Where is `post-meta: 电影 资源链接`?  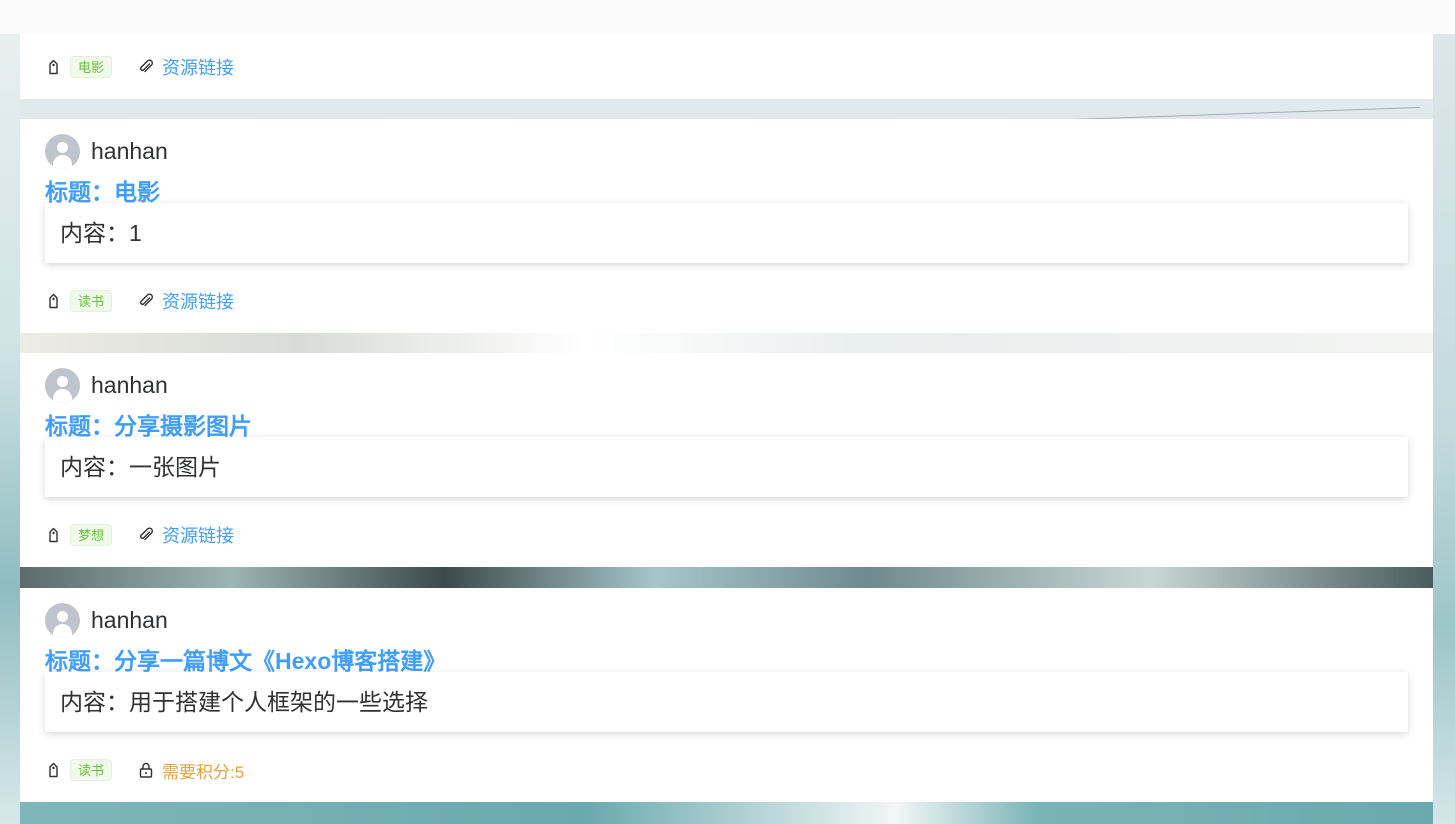 post-meta: 电影 资源链接 is located at coordinates (140, 67).